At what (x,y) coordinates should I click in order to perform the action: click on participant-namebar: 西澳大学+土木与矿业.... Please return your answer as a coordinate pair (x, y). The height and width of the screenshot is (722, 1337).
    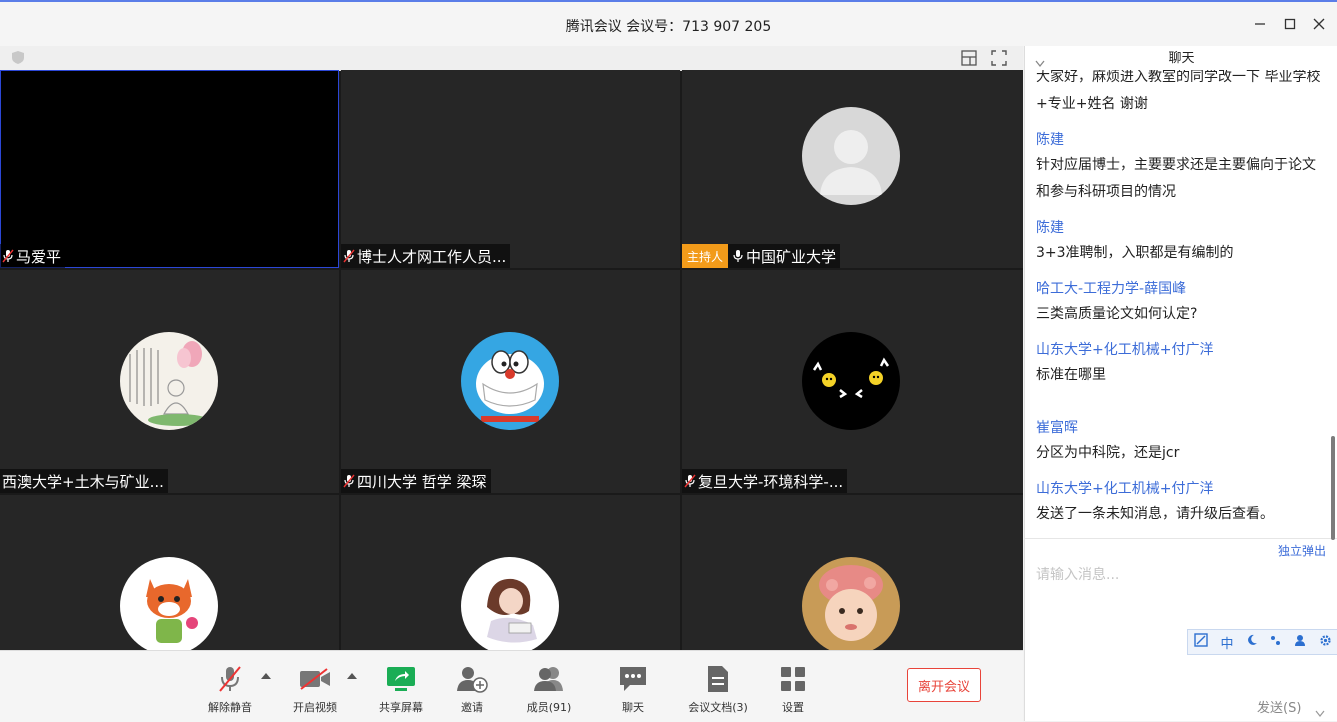
    Looking at the image, I should click on (84, 481).